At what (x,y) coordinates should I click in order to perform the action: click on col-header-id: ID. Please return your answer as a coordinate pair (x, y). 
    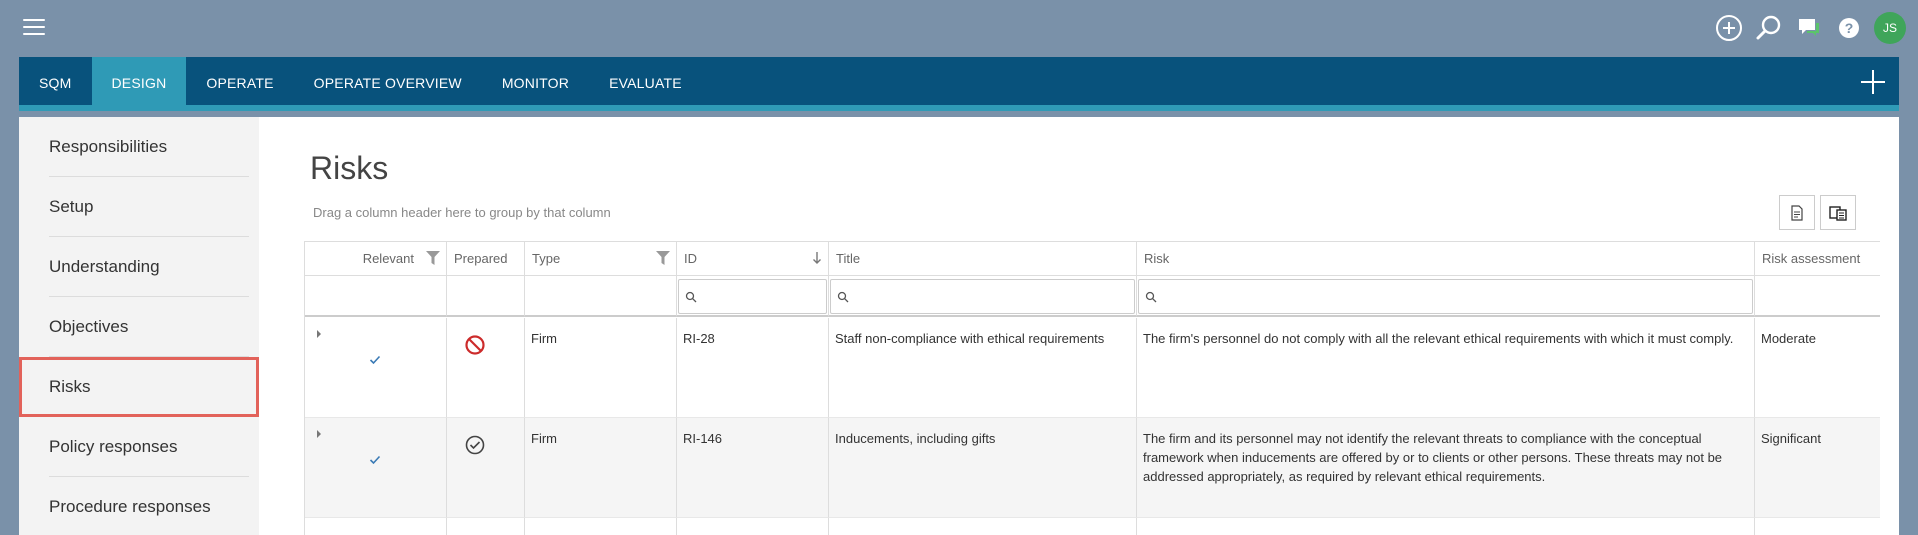
    Looking at the image, I should click on (753, 259).